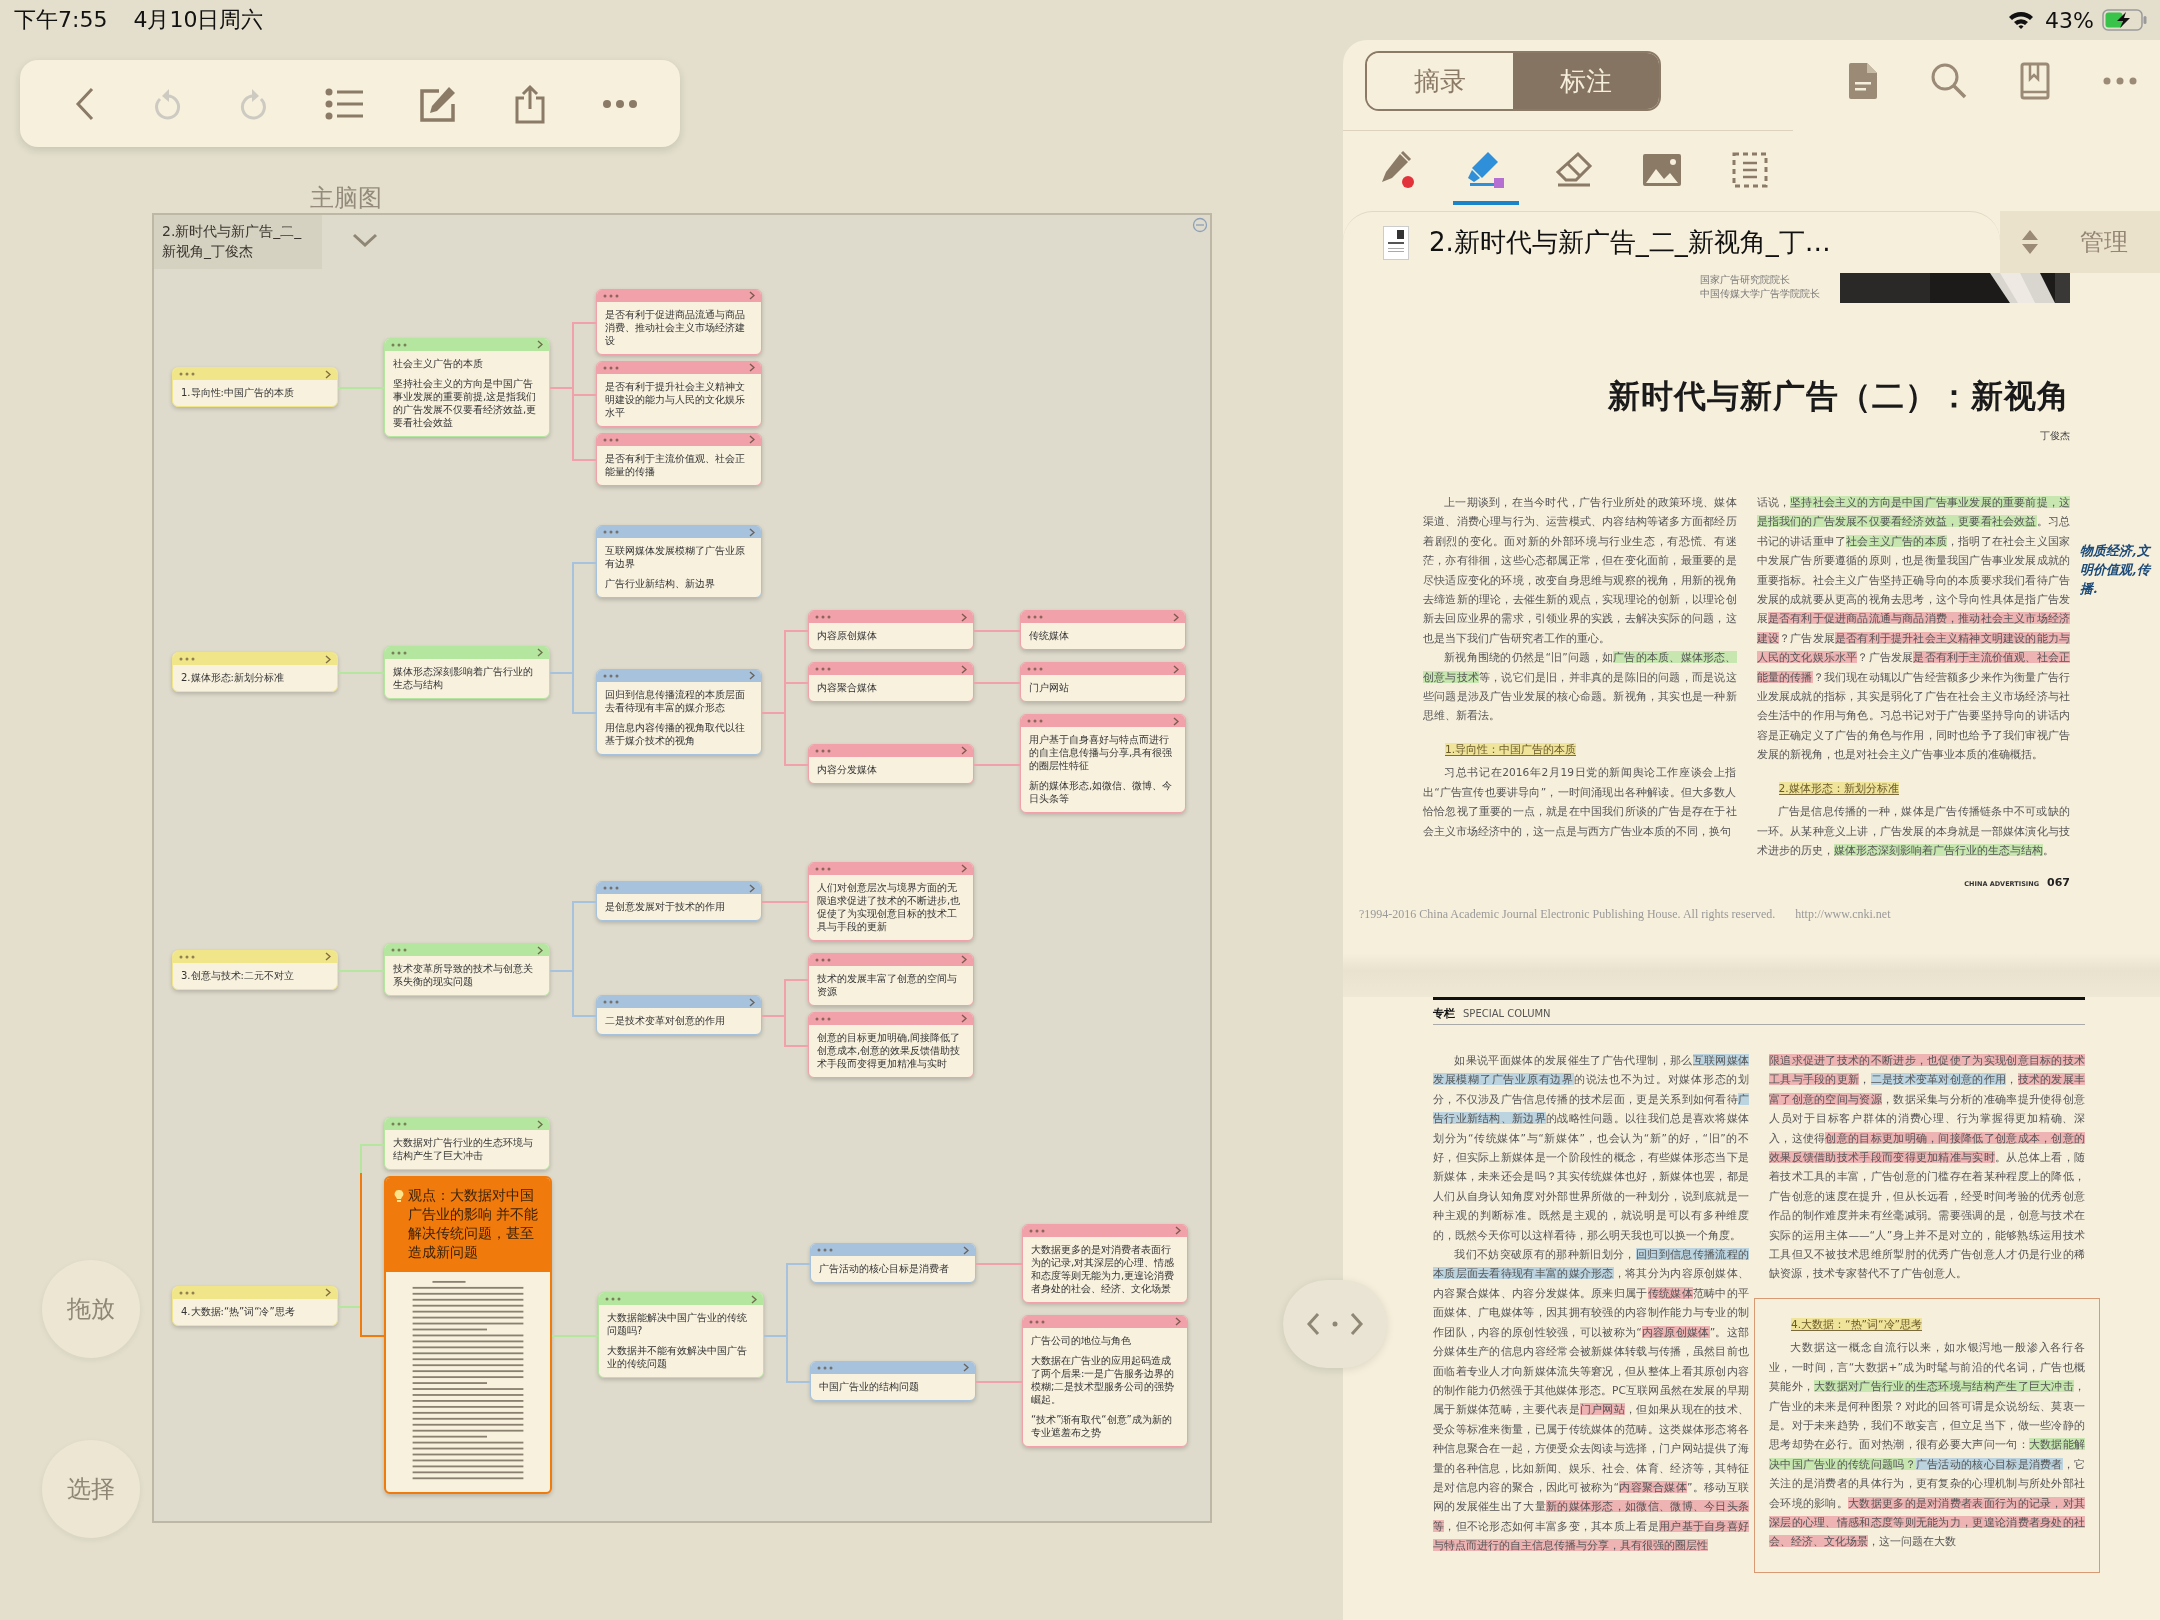 The image size is (2160, 1620). I want to click on sort-arrows-icon, so click(2030, 242).